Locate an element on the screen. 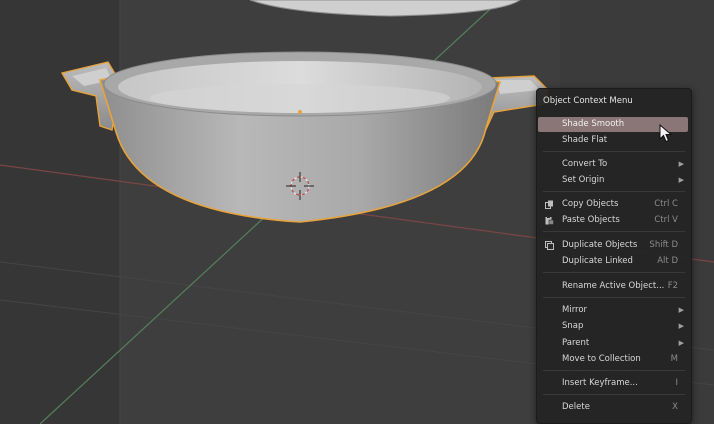 The image size is (714, 424). menu-item-shortcut: Shift D is located at coordinates (663, 245).